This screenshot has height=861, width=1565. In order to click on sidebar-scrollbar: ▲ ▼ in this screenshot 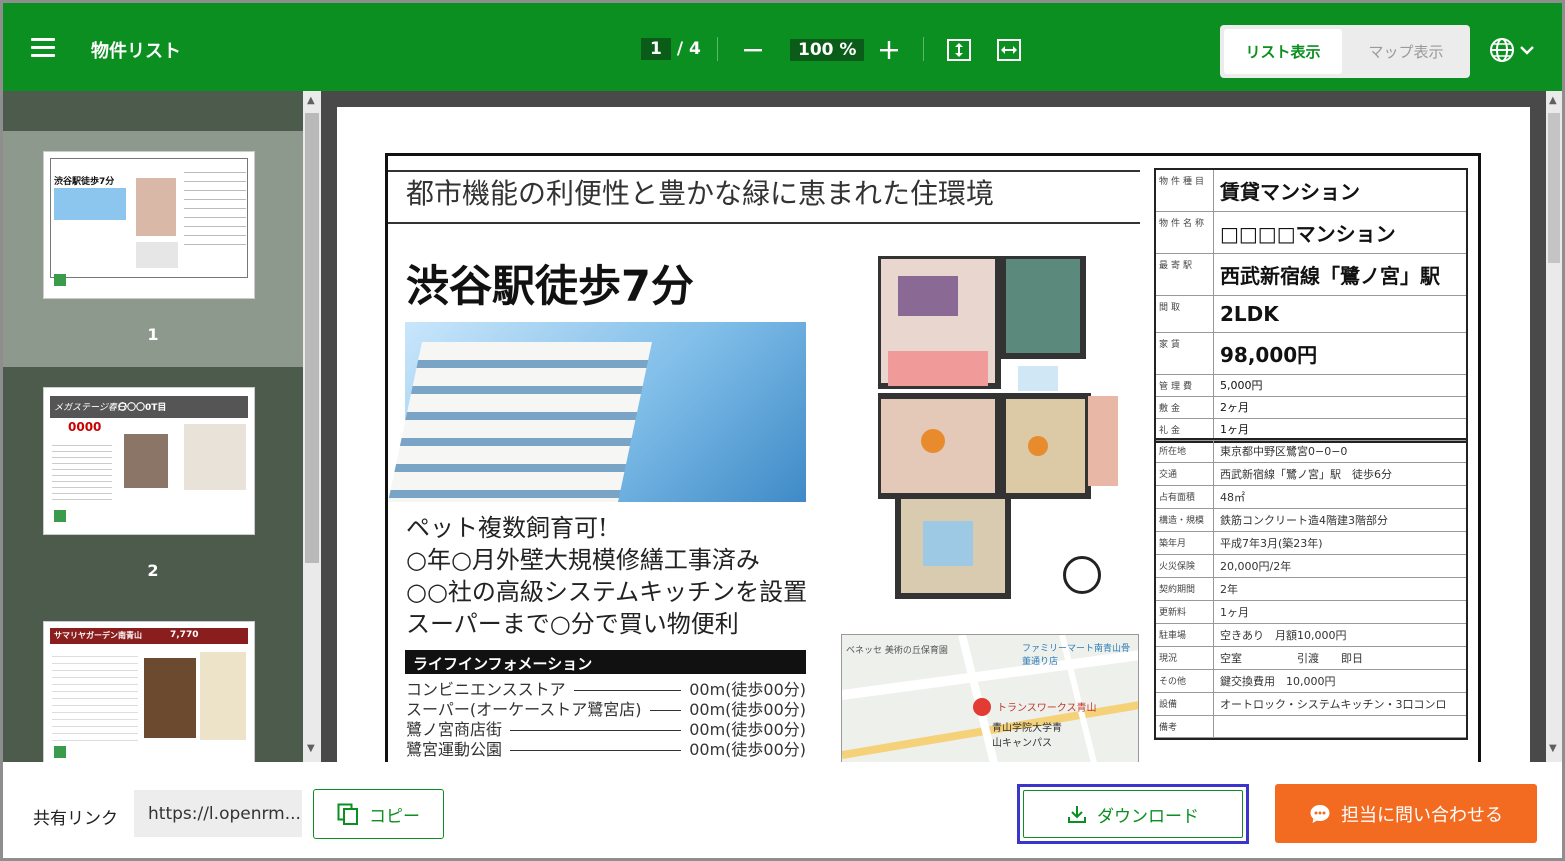, I will do `click(312, 426)`.